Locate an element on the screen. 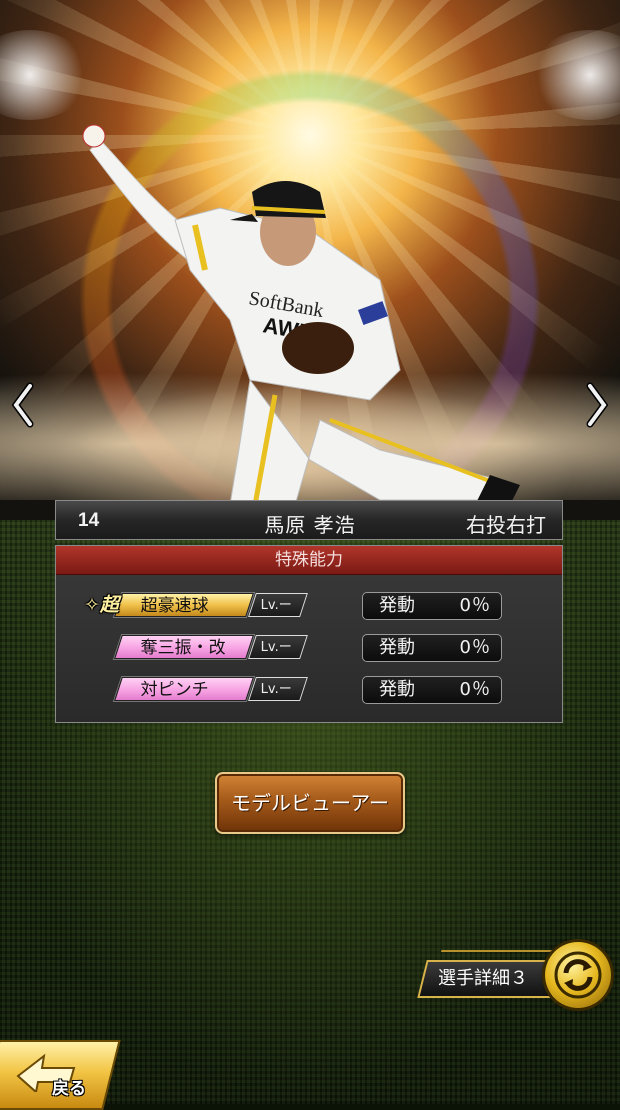 The image size is (620, 1110). switch-view-button is located at coordinates (578, 975).